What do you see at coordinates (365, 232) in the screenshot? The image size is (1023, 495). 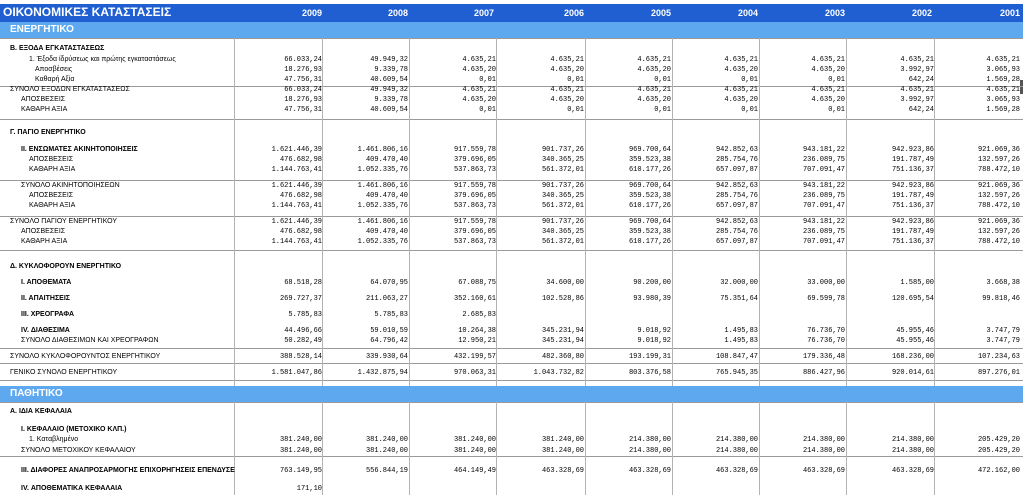 I see `value-cell: 409.470,40` at bounding box center [365, 232].